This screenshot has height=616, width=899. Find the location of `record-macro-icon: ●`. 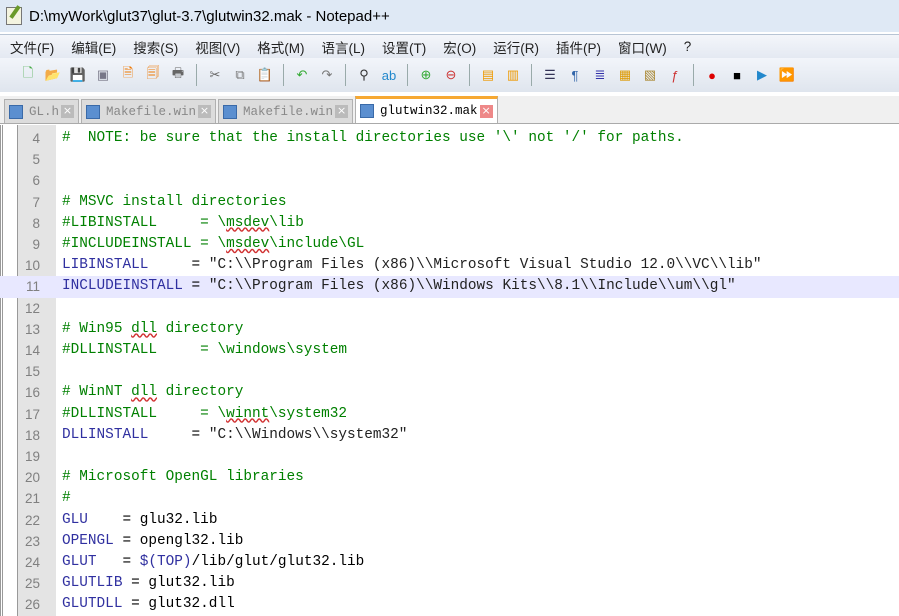

record-macro-icon: ● is located at coordinates (712, 75).